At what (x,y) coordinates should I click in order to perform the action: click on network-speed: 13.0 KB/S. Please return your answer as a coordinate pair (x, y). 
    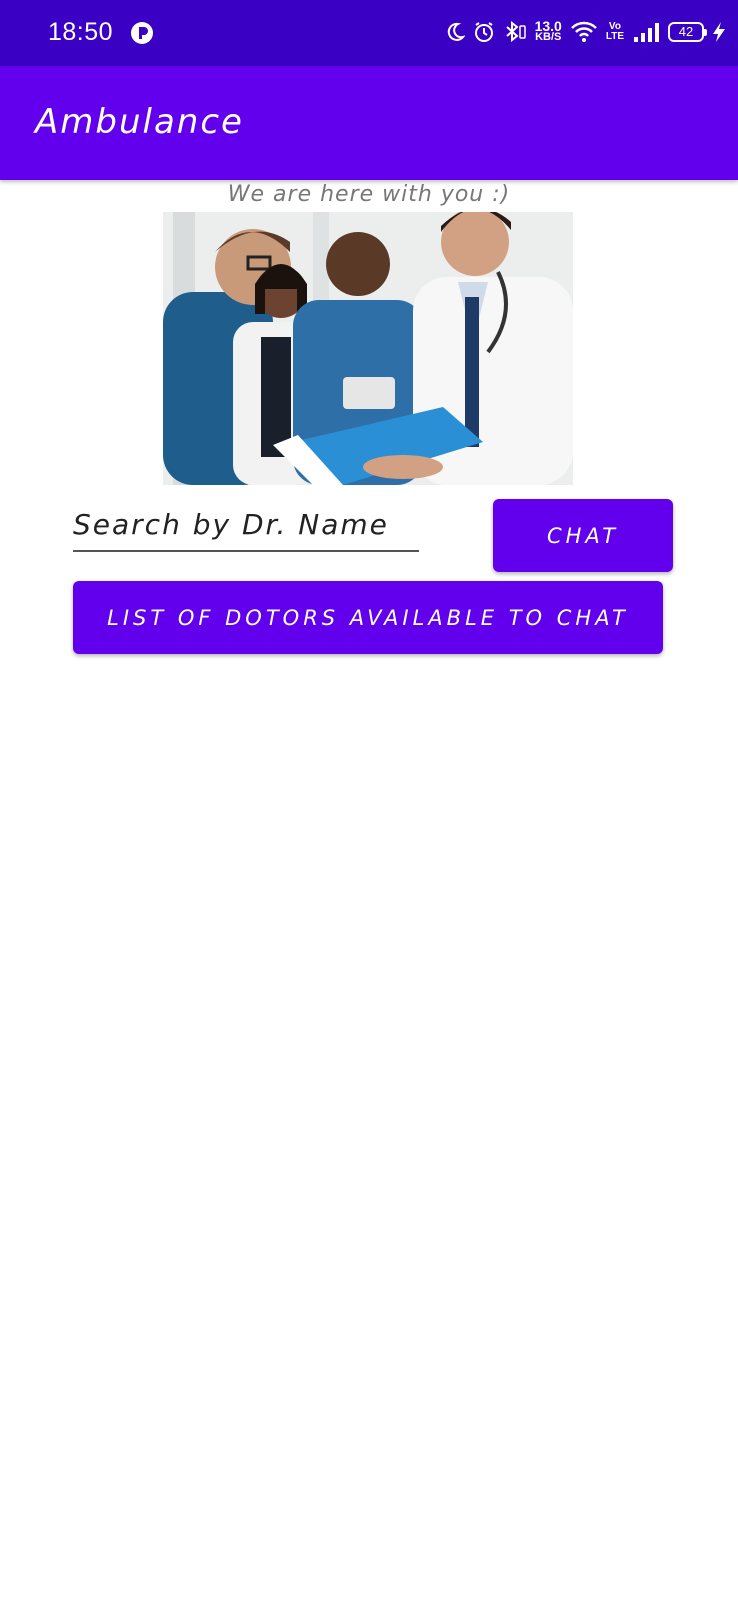
    Looking at the image, I should click on (548, 30).